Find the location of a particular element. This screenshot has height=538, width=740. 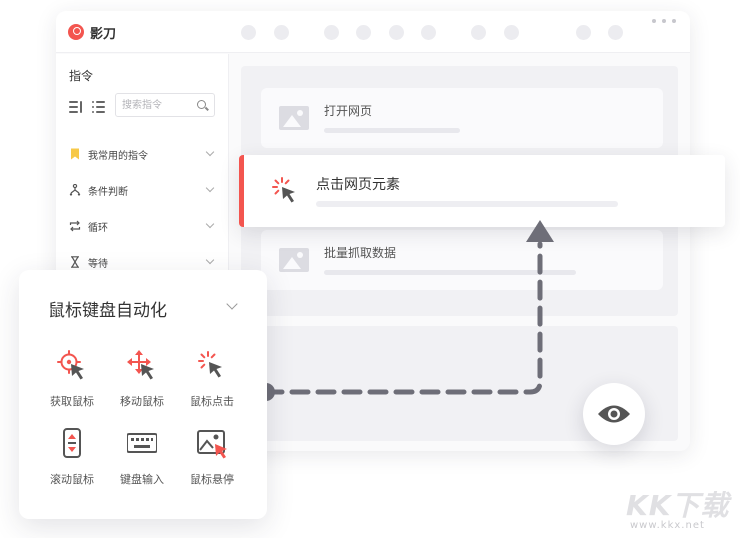

sidebar-item-favorites: 我常用的指令 is located at coordinates (142, 155).